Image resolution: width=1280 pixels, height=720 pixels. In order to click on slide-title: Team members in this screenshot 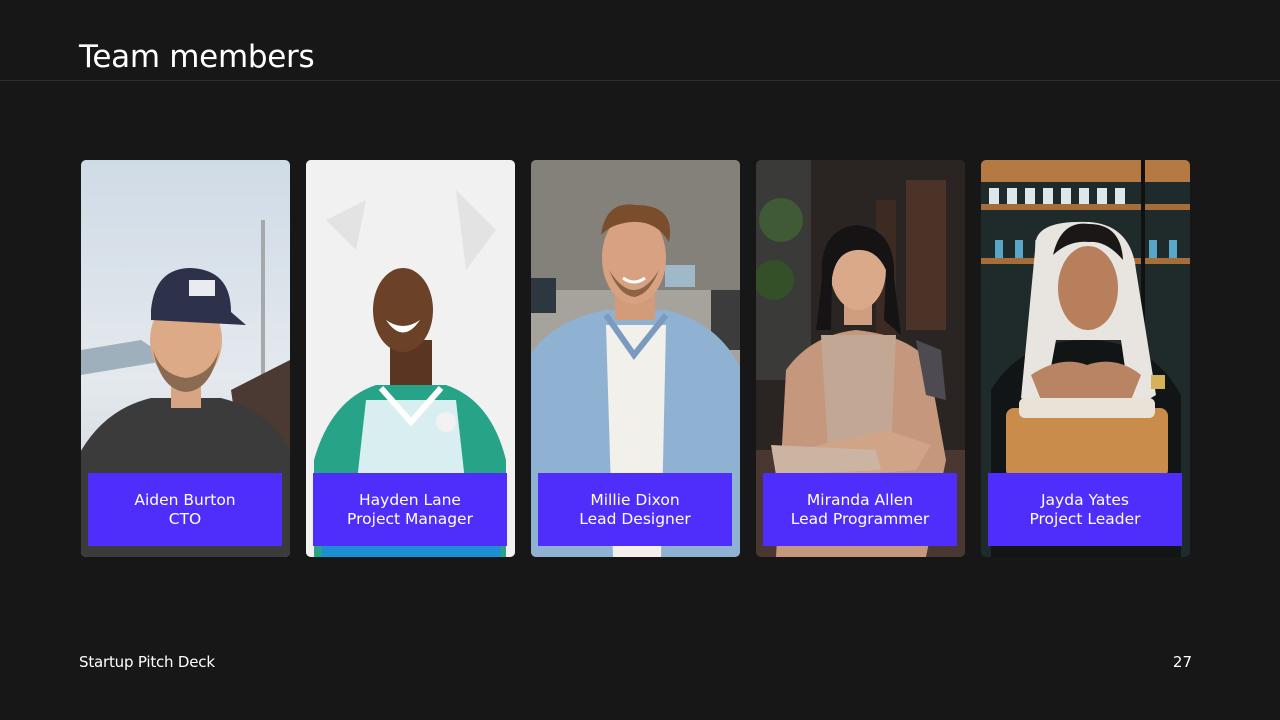, I will do `click(197, 57)`.